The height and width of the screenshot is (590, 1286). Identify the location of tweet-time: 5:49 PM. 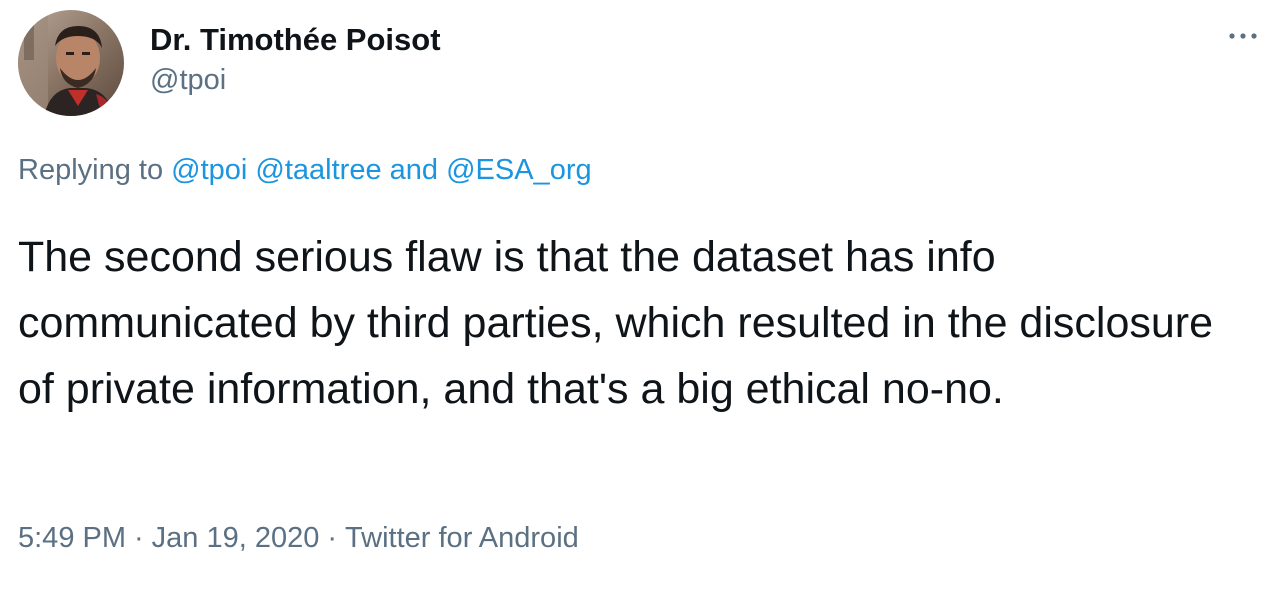
(72, 538).